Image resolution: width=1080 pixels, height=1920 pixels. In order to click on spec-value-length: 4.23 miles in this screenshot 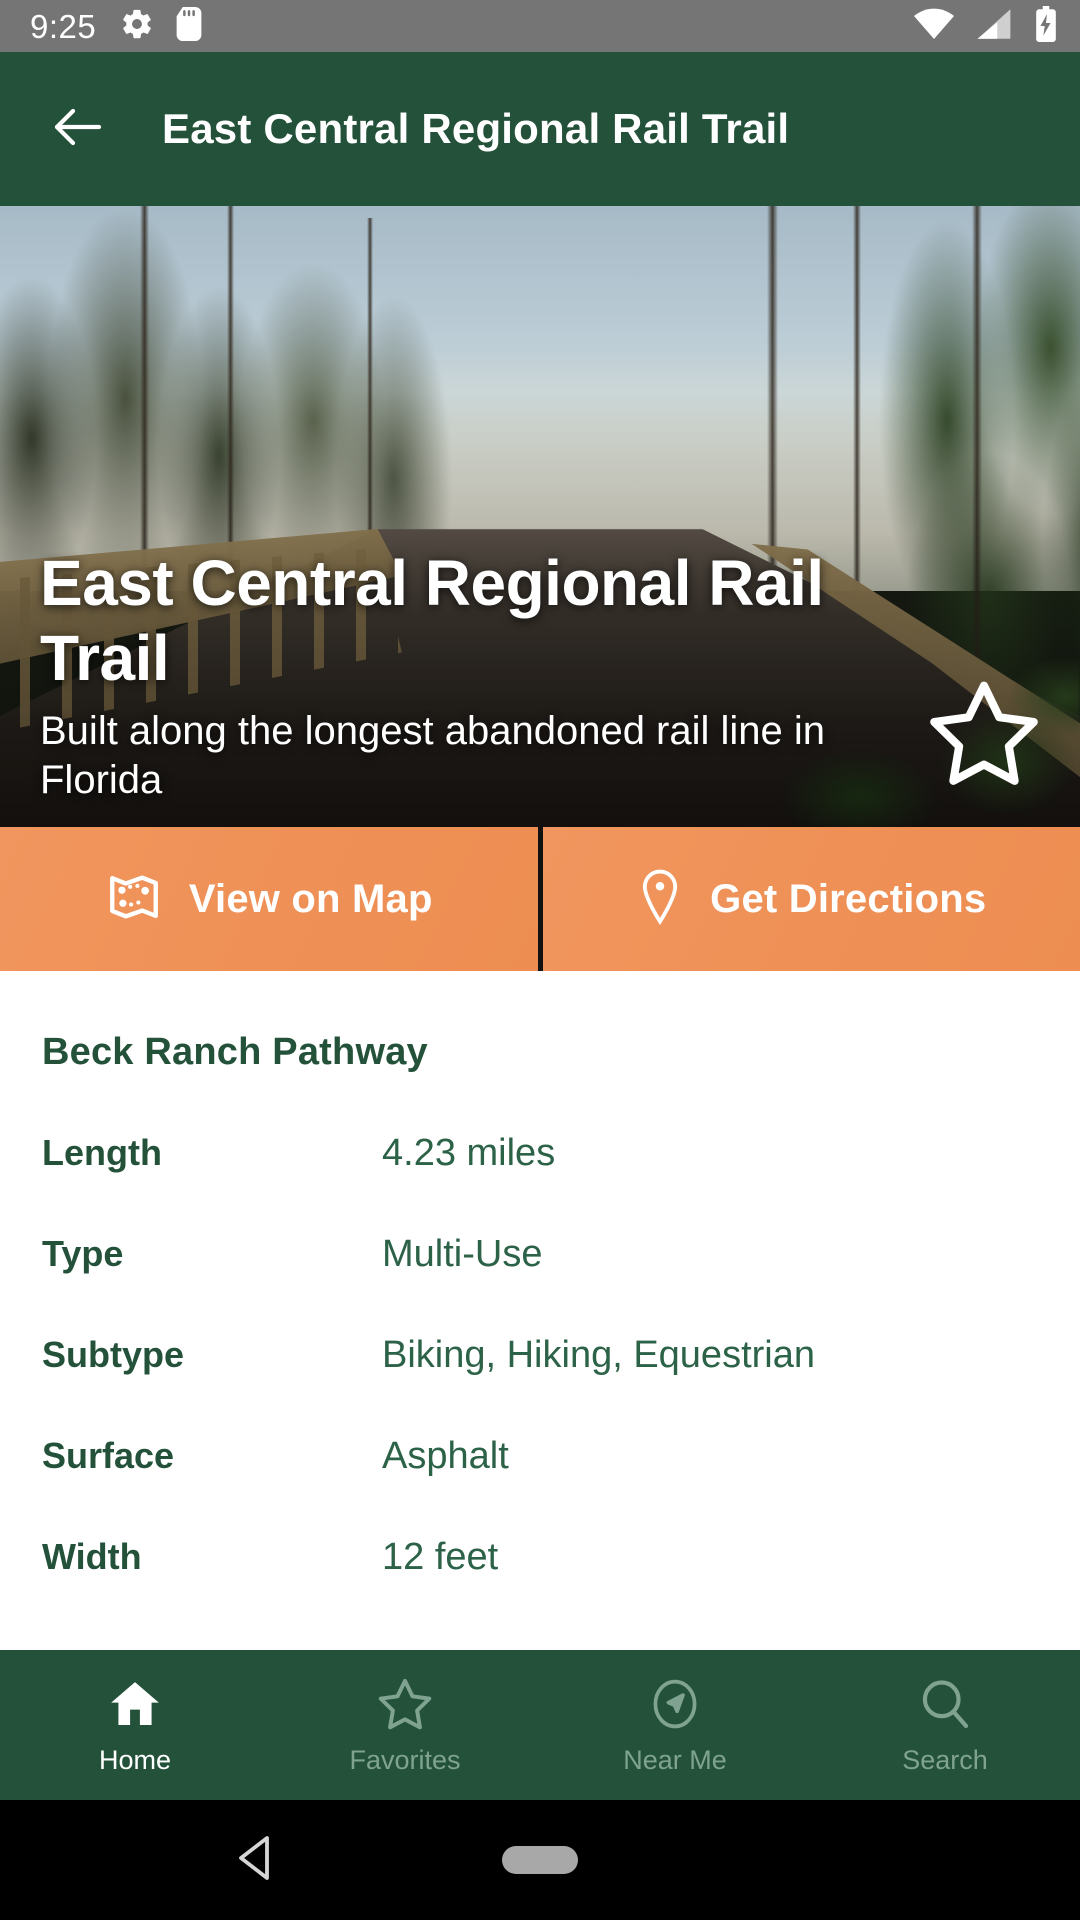, I will do `click(469, 1153)`.